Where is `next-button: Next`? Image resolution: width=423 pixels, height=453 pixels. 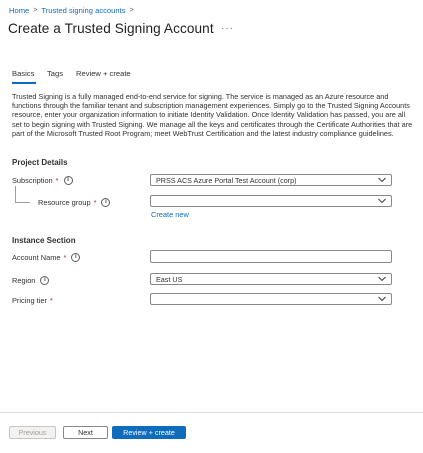
next-button: Next is located at coordinates (85, 432).